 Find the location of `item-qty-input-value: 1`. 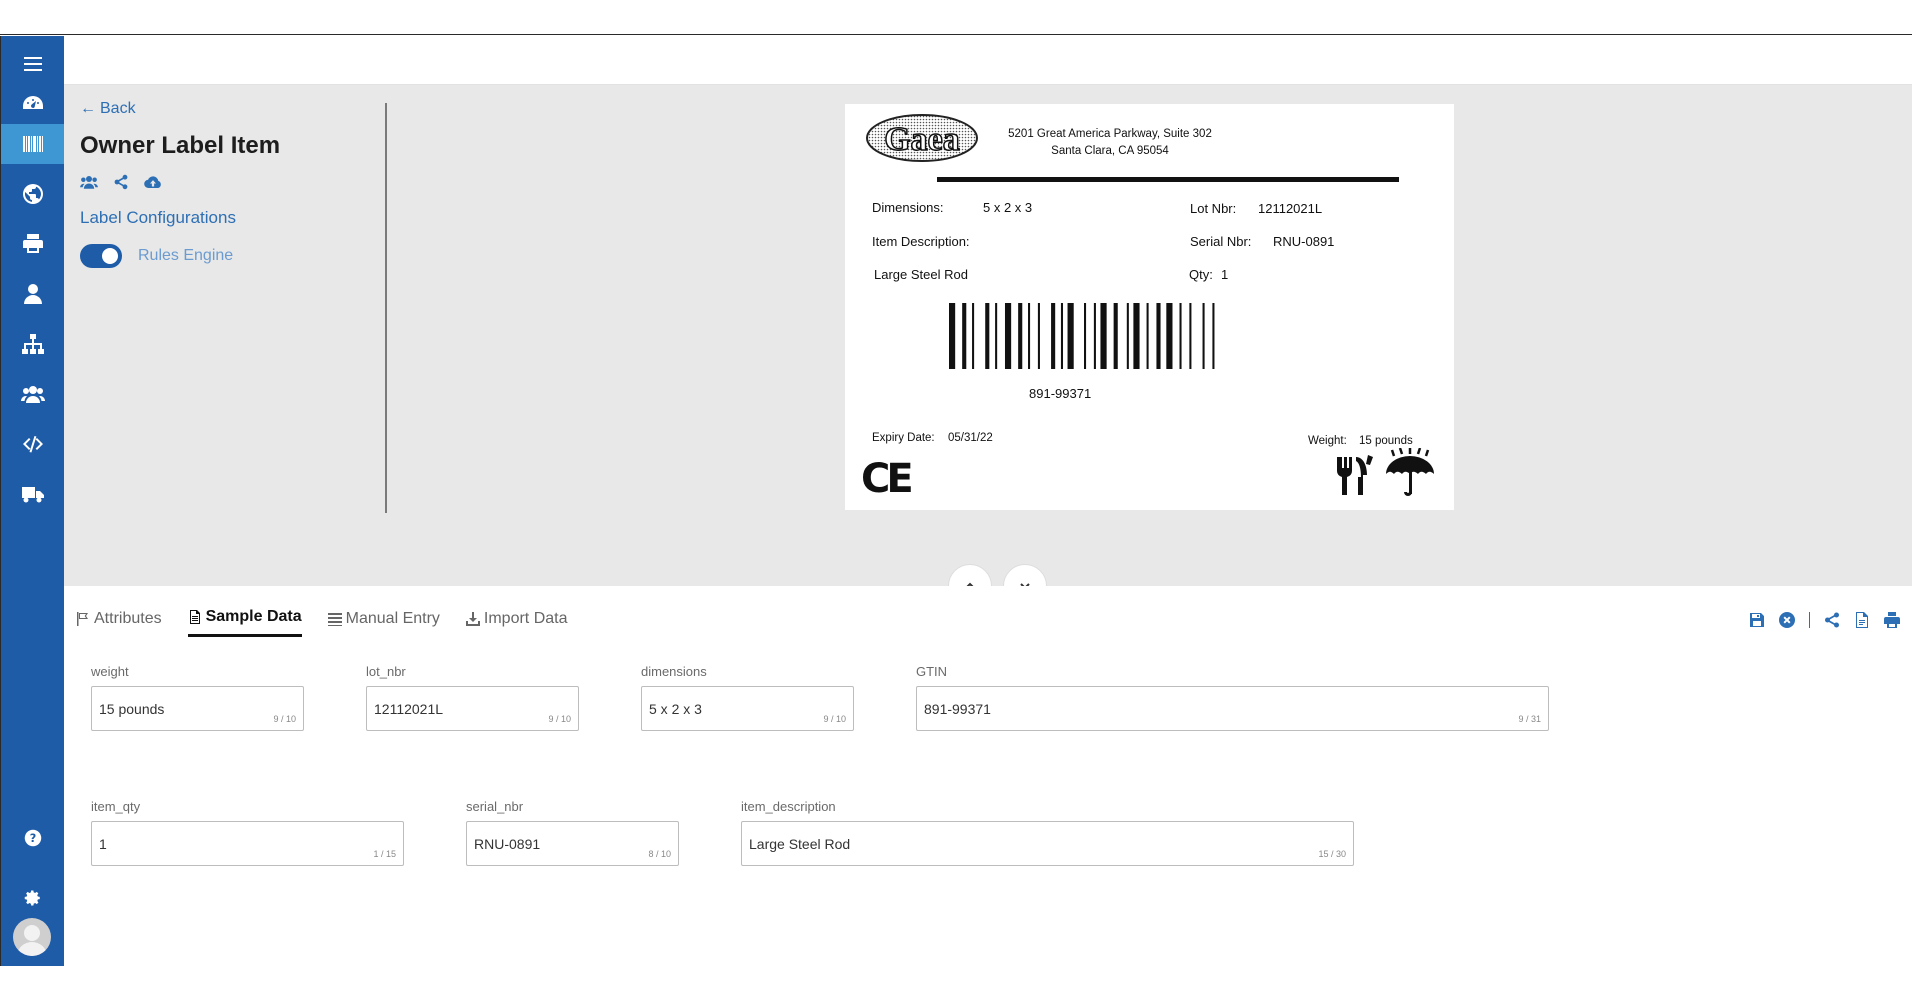

item-qty-input-value: 1 is located at coordinates (103, 844).